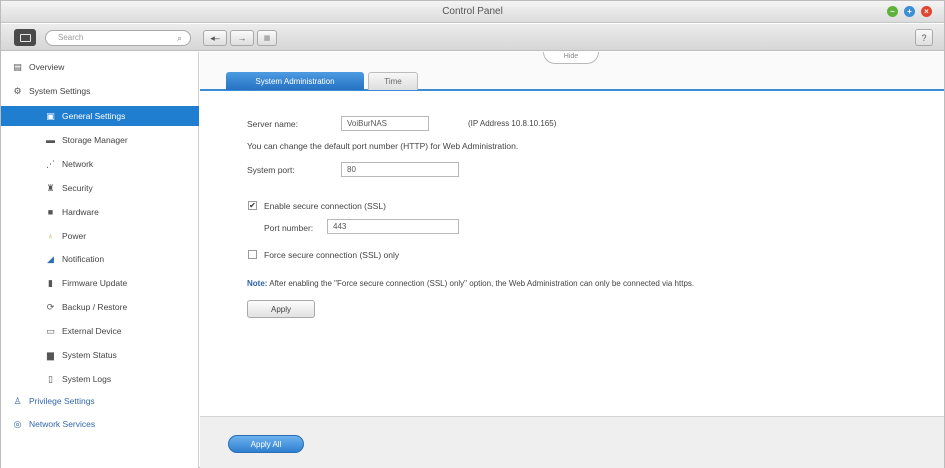  Describe the element at coordinates (926, 11) in the screenshot. I see `close-icon: ×` at that location.